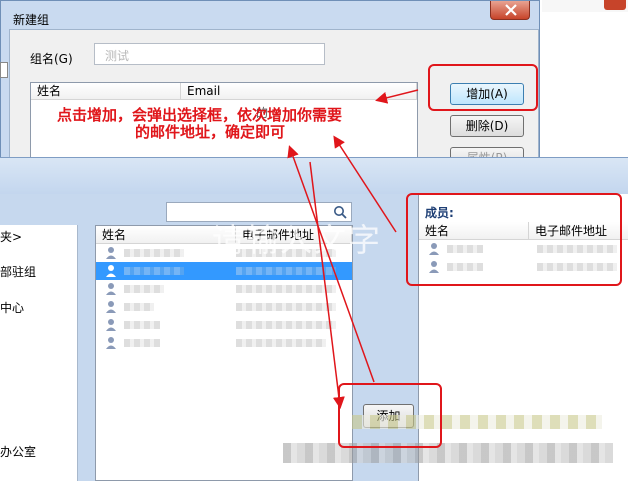 This screenshot has width=628, height=481. Describe the element at coordinates (365, 184) in the screenshot. I see `arrow-from-members-pane` at that location.